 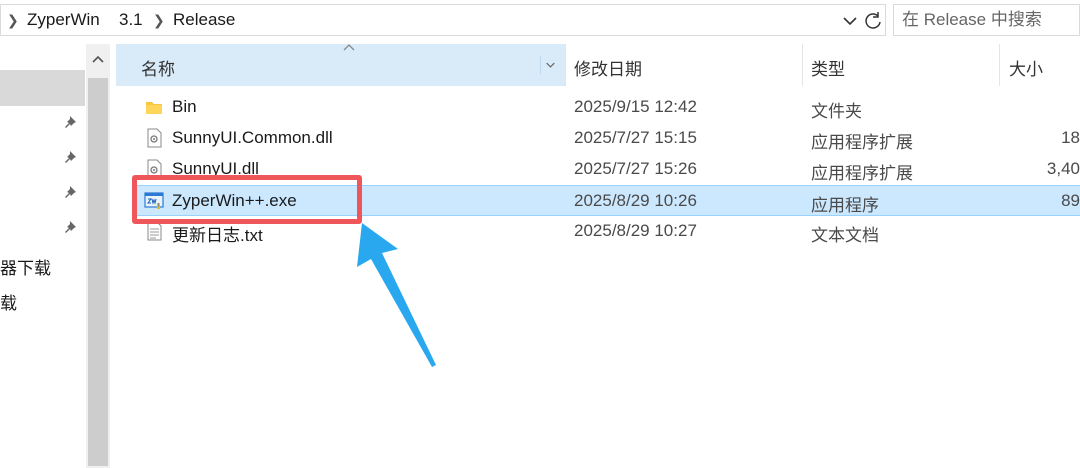 I want to click on column-header-type: 类型, so click(x=901, y=65).